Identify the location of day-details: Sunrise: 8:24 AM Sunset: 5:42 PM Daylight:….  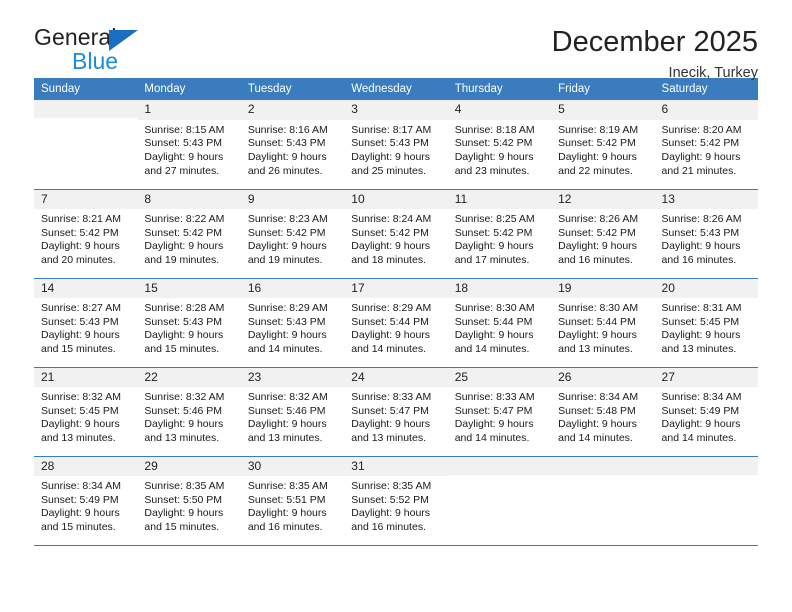
(395, 238).